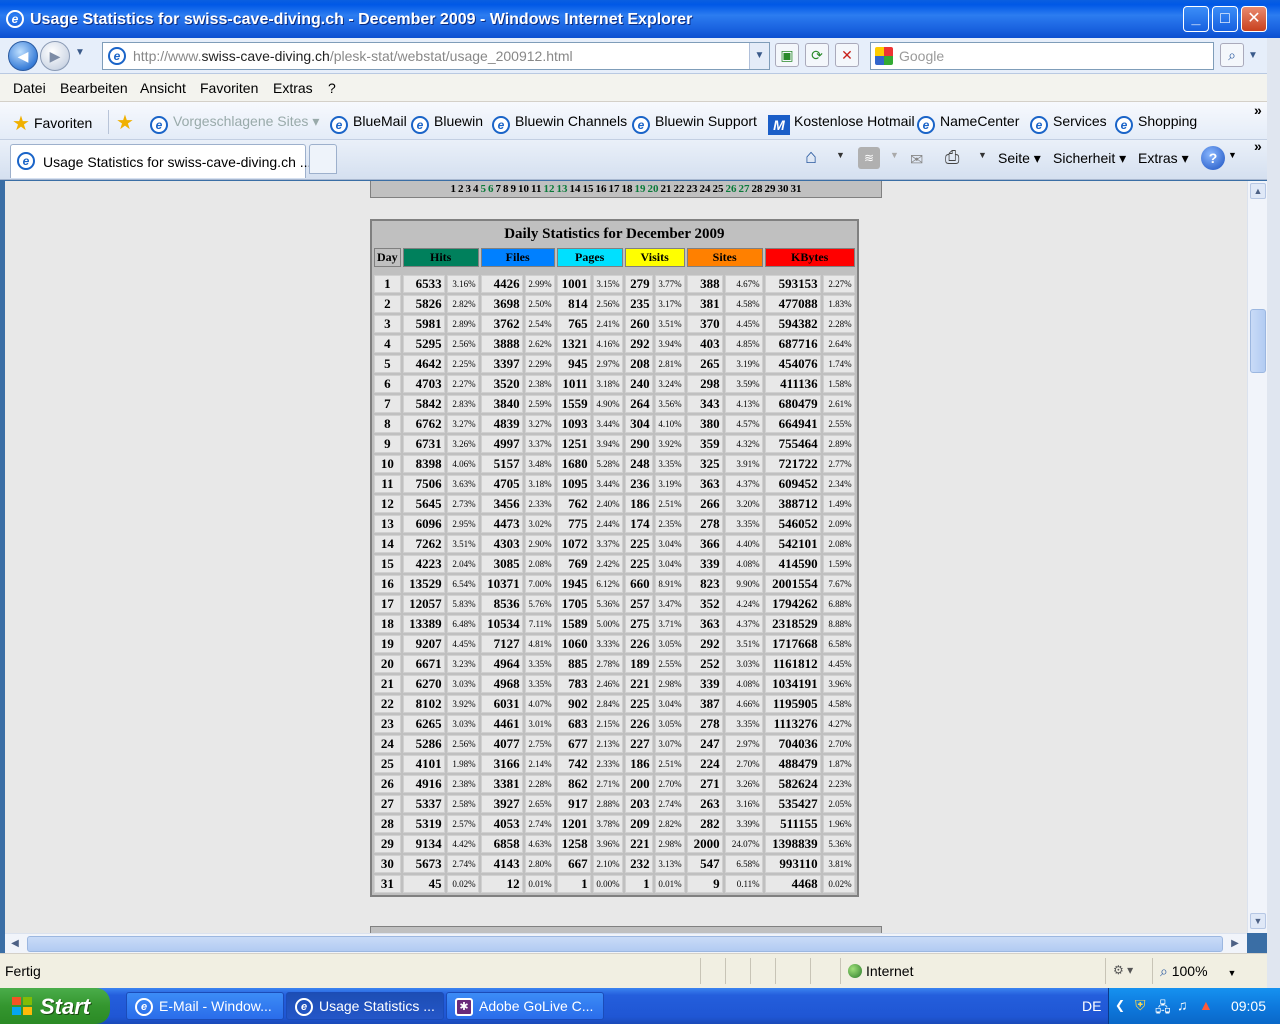 The image size is (1280, 1024). I want to click on horizontal-scroll-thumb, so click(625, 944).